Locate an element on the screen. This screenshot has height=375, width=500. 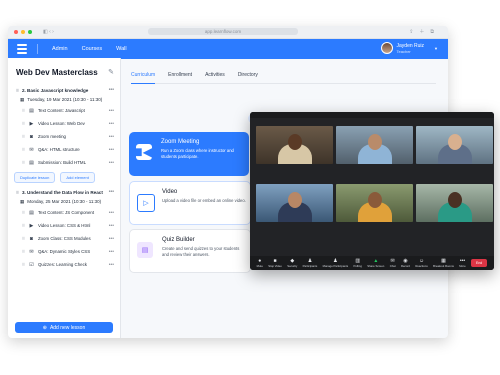
list-item: ⠿ ◙ Zoom Class: CSS Modules ••• is located at coordinates (71, 238).